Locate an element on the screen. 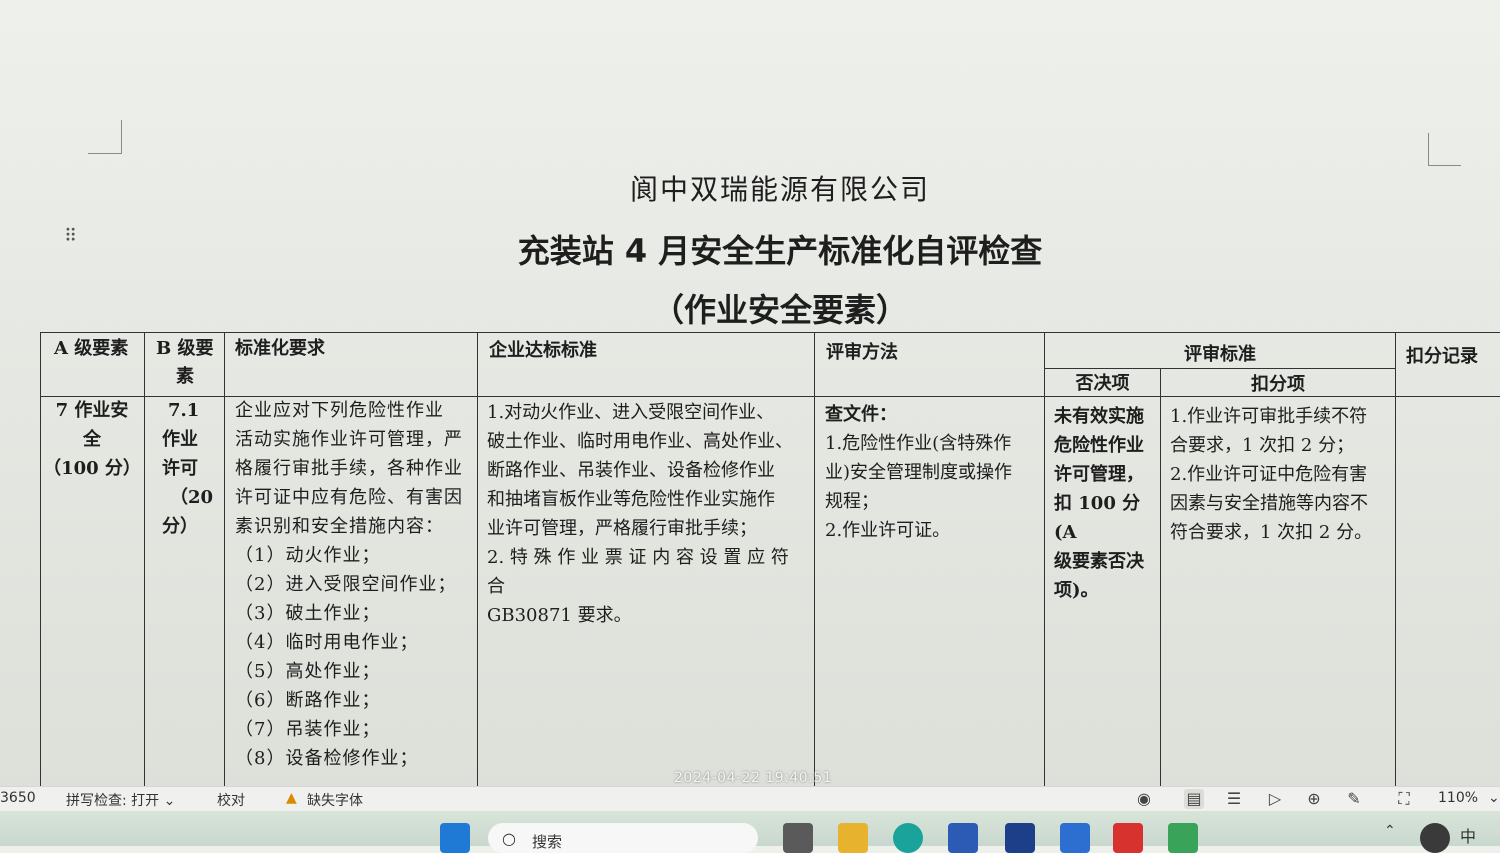 This screenshot has height=853, width=1500. header-b-level-line1: B 级要 is located at coordinates (185, 348).